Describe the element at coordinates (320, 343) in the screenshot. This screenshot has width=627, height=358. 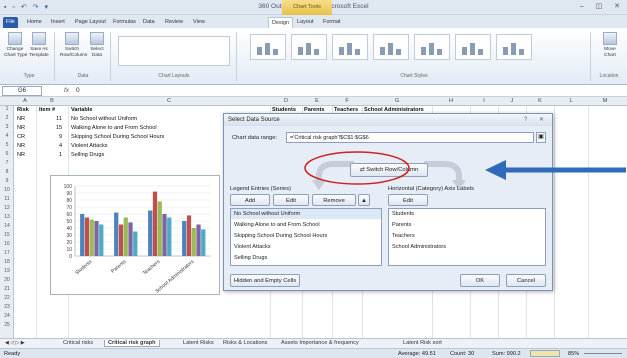
I see `sheet-tab: Assets Importance & frequency` at that location.